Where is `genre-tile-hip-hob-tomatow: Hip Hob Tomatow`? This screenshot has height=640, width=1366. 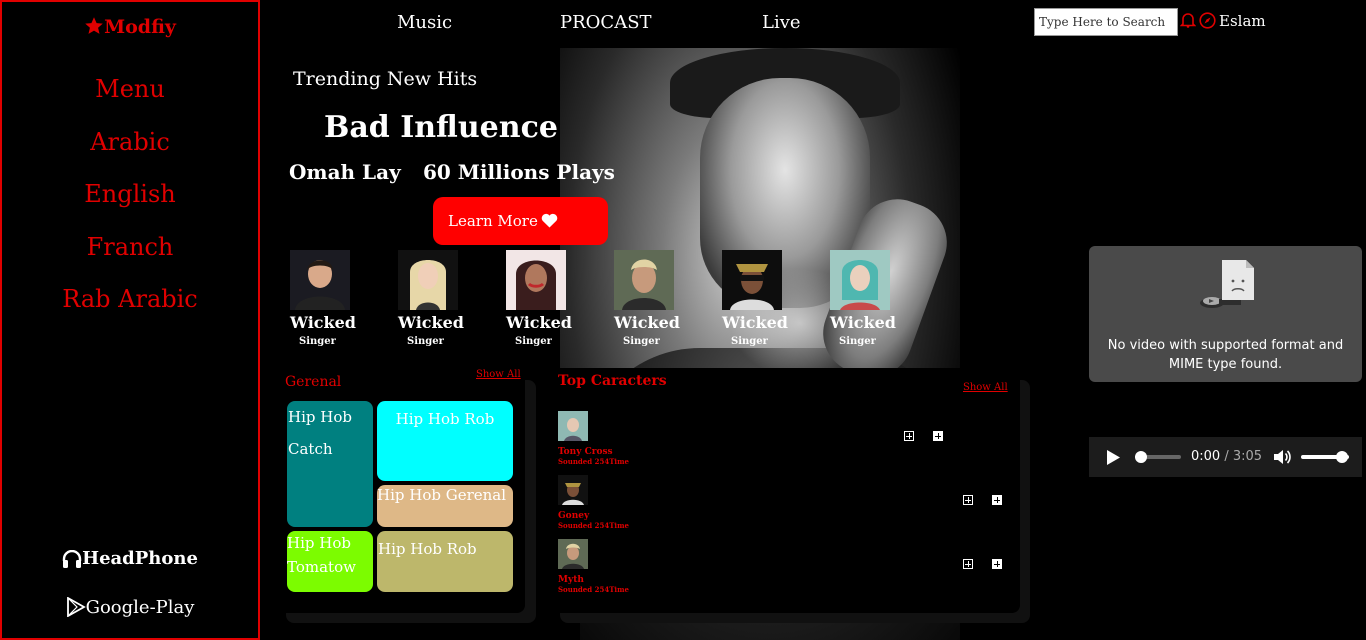 genre-tile-hip-hob-tomatow: Hip Hob Tomatow is located at coordinates (330, 561).